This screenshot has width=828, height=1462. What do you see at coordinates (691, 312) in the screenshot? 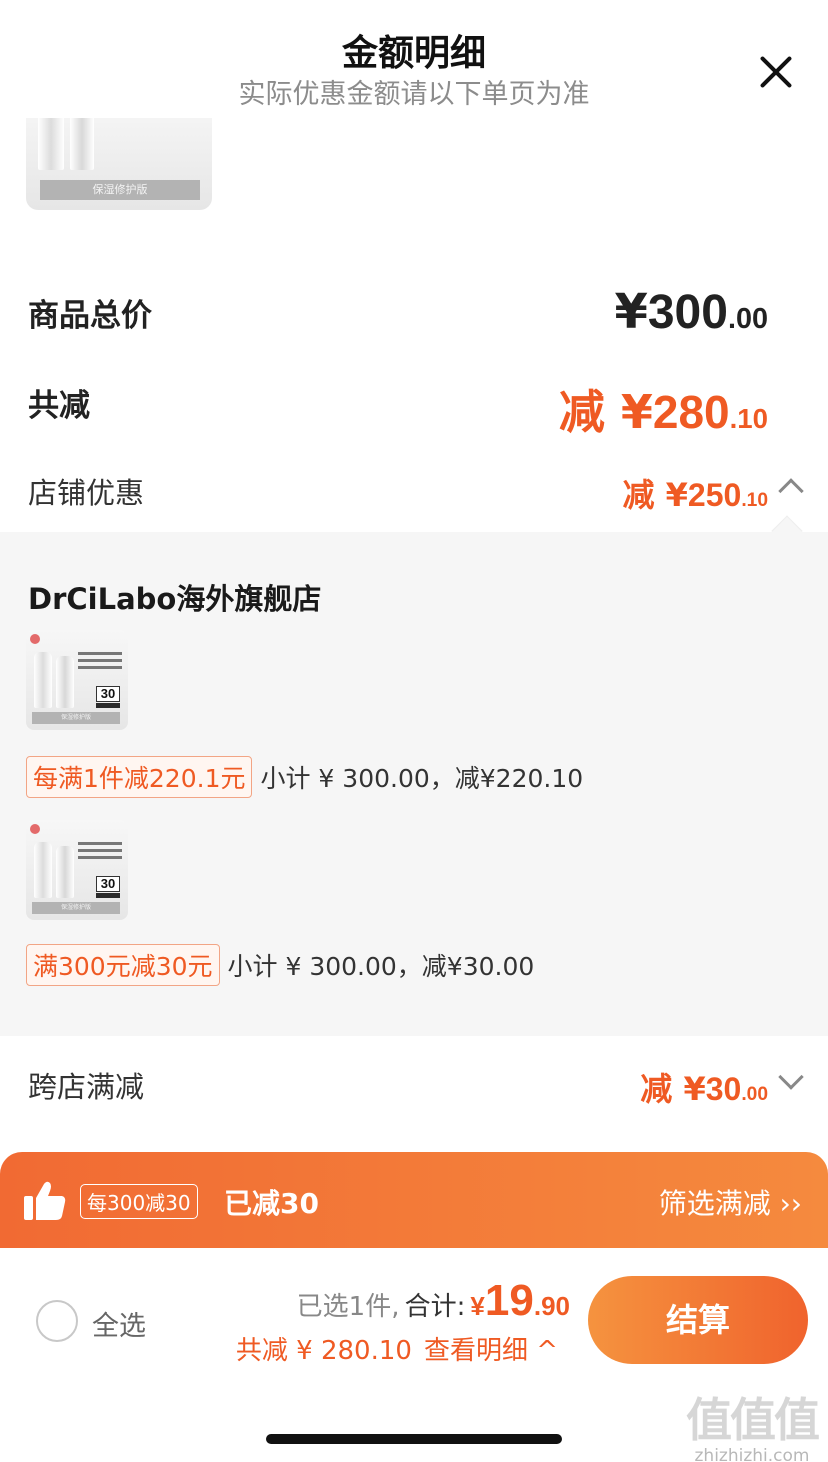
I see `total-price-amount: ¥300.00` at bounding box center [691, 312].